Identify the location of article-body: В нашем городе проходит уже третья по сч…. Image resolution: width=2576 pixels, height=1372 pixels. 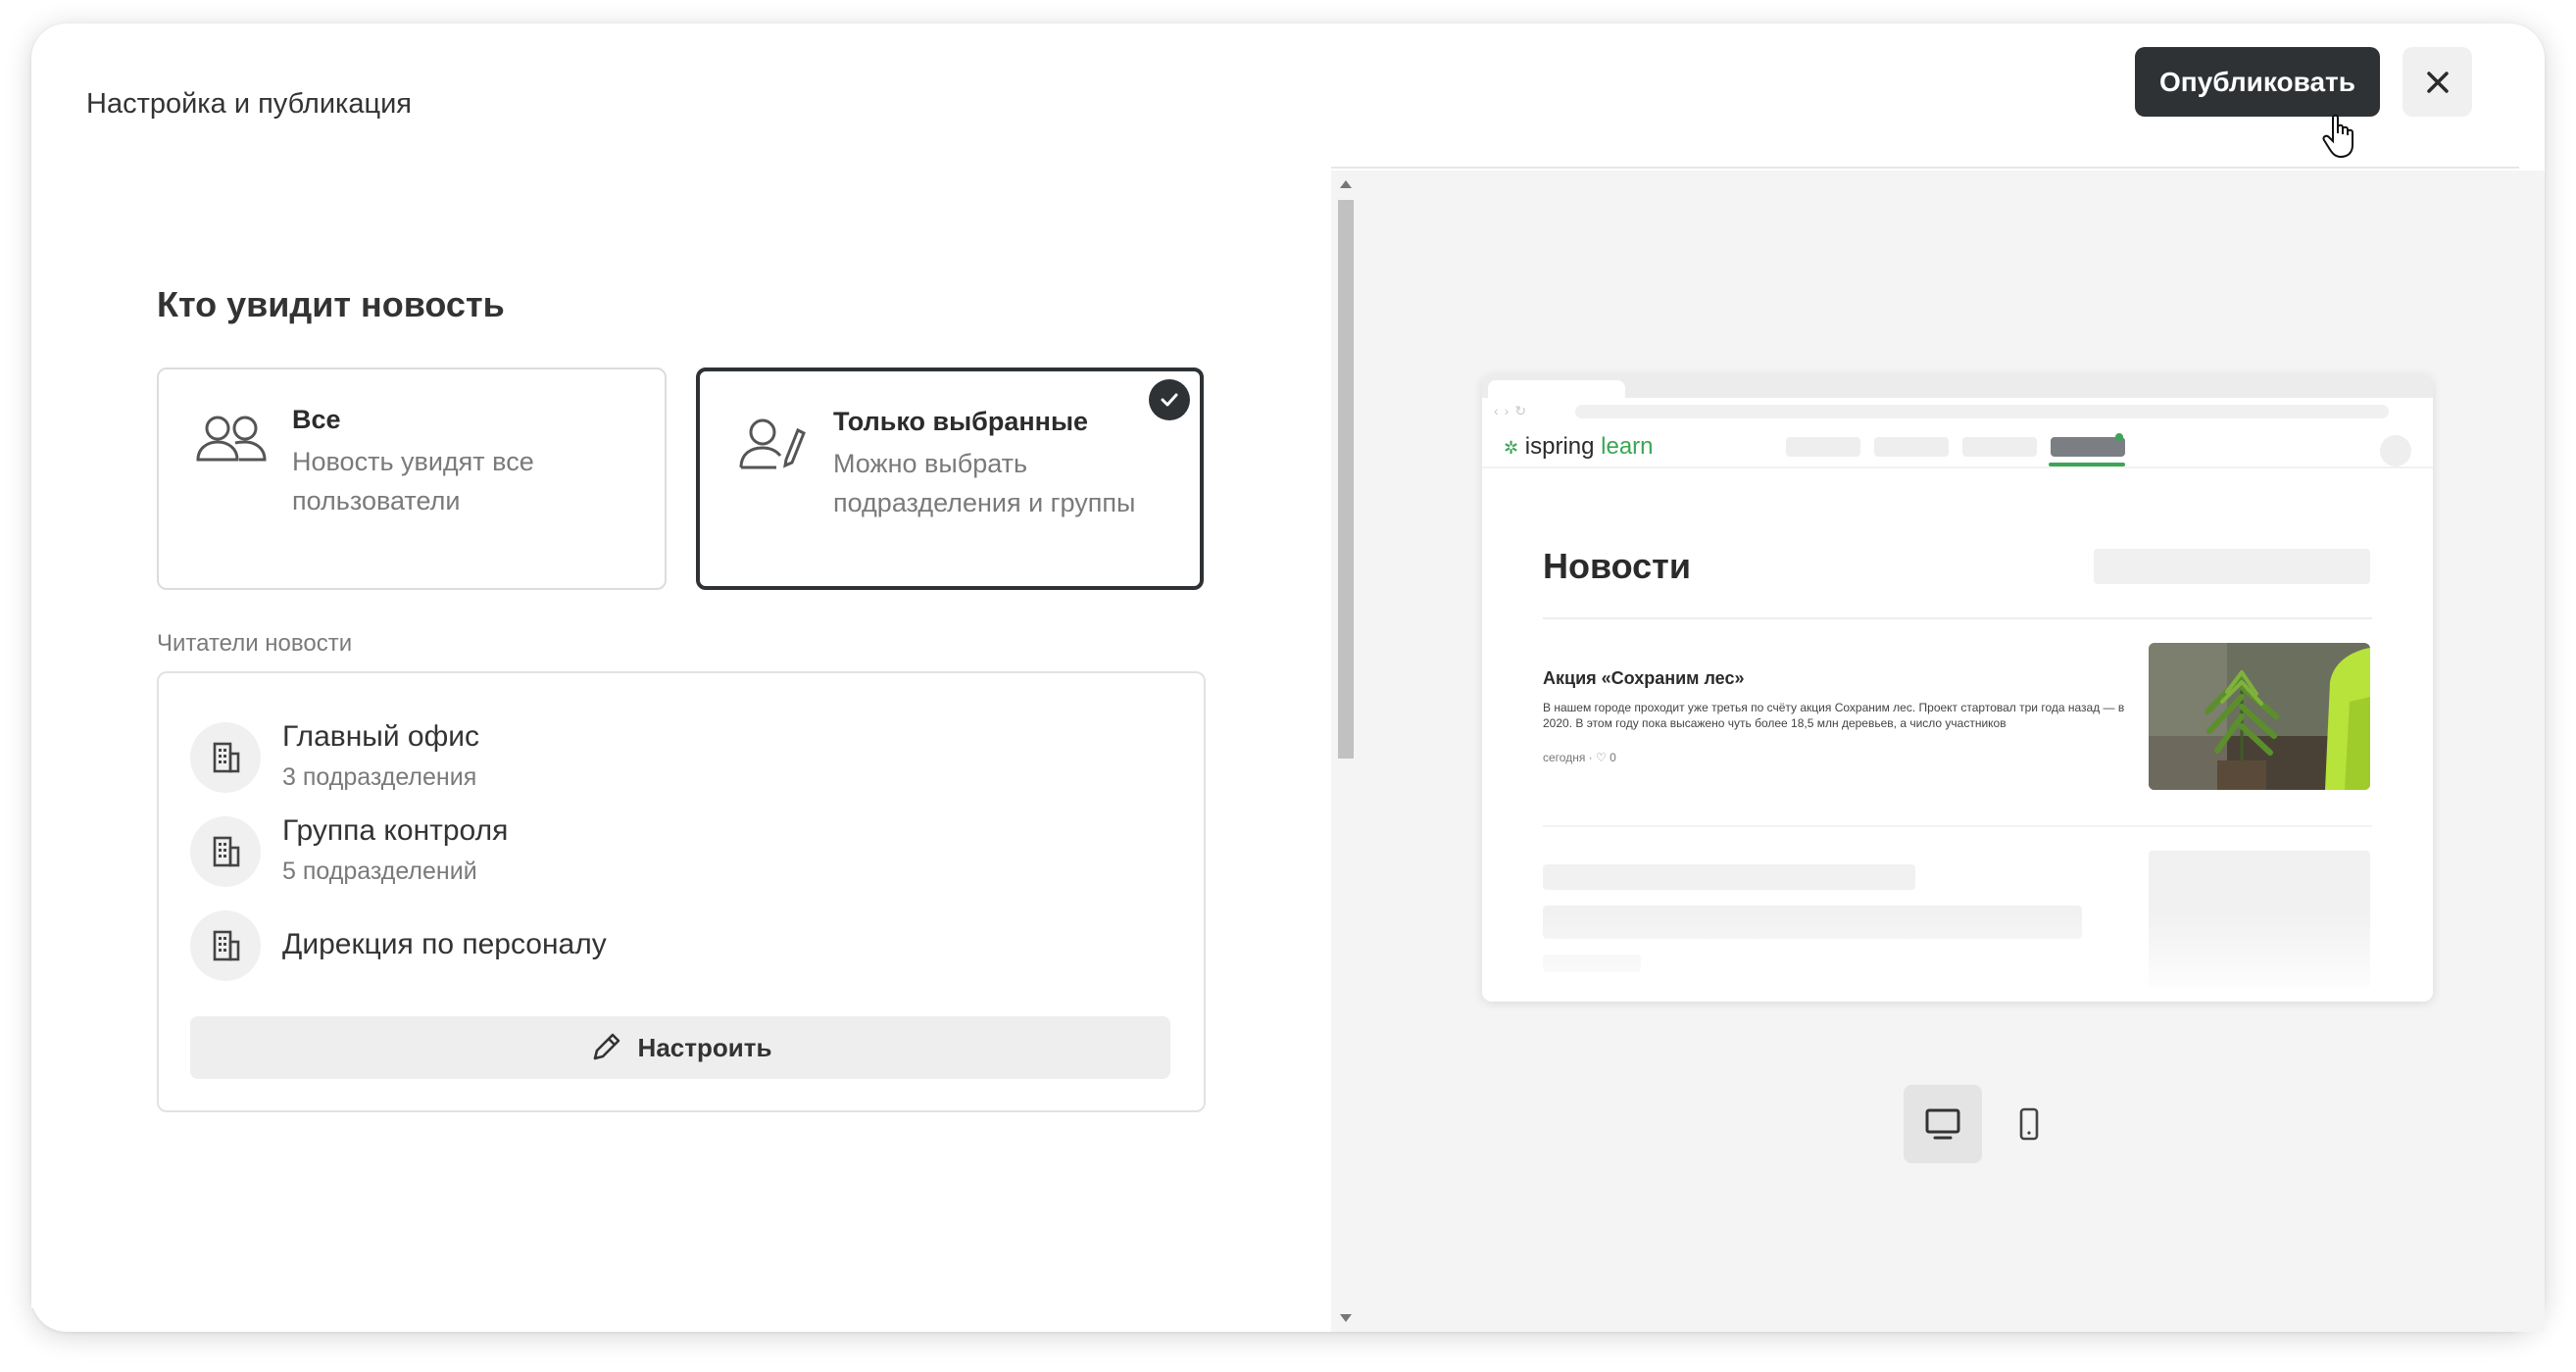
(1834, 715).